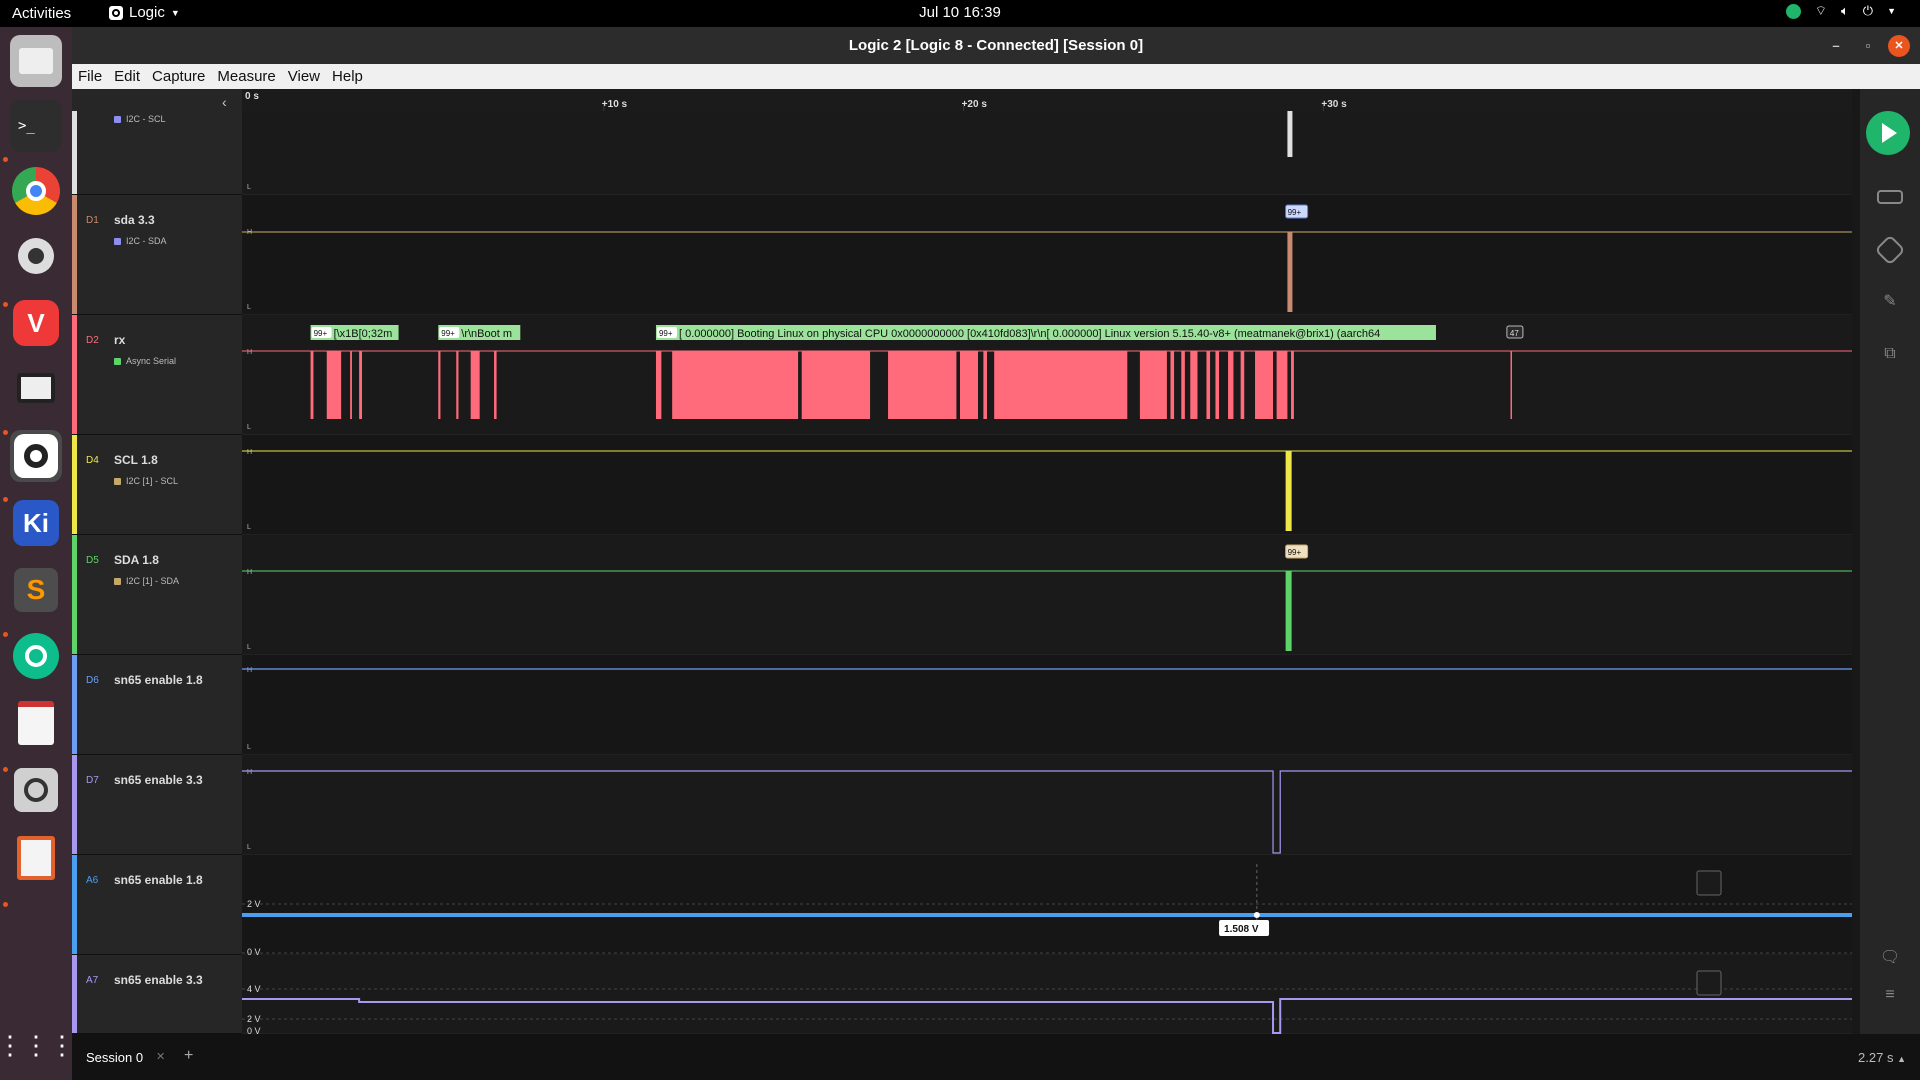 The width and height of the screenshot is (1920, 1080). Describe the element at coordinates (36, 858) in the screenshot. I see `presentation-icon` at that location.